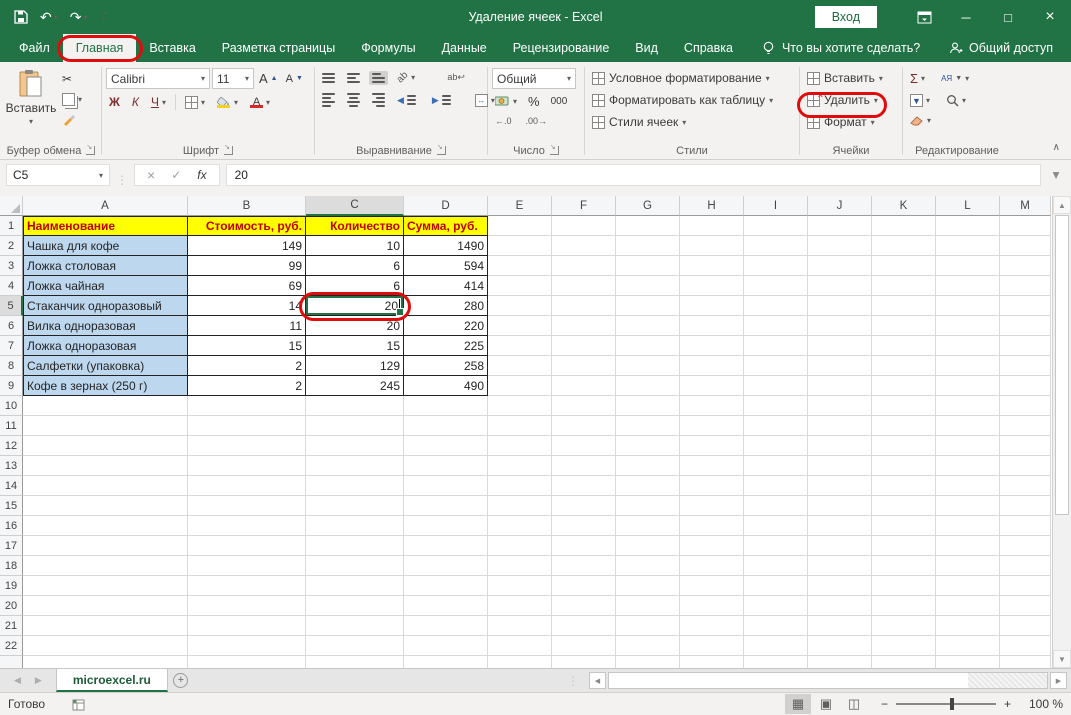 The image size is (1071, 715). What do you see at coordinates (11, 466) in the screenshot?
I see `row-header-13: 13` at bounding box center [11, 466].